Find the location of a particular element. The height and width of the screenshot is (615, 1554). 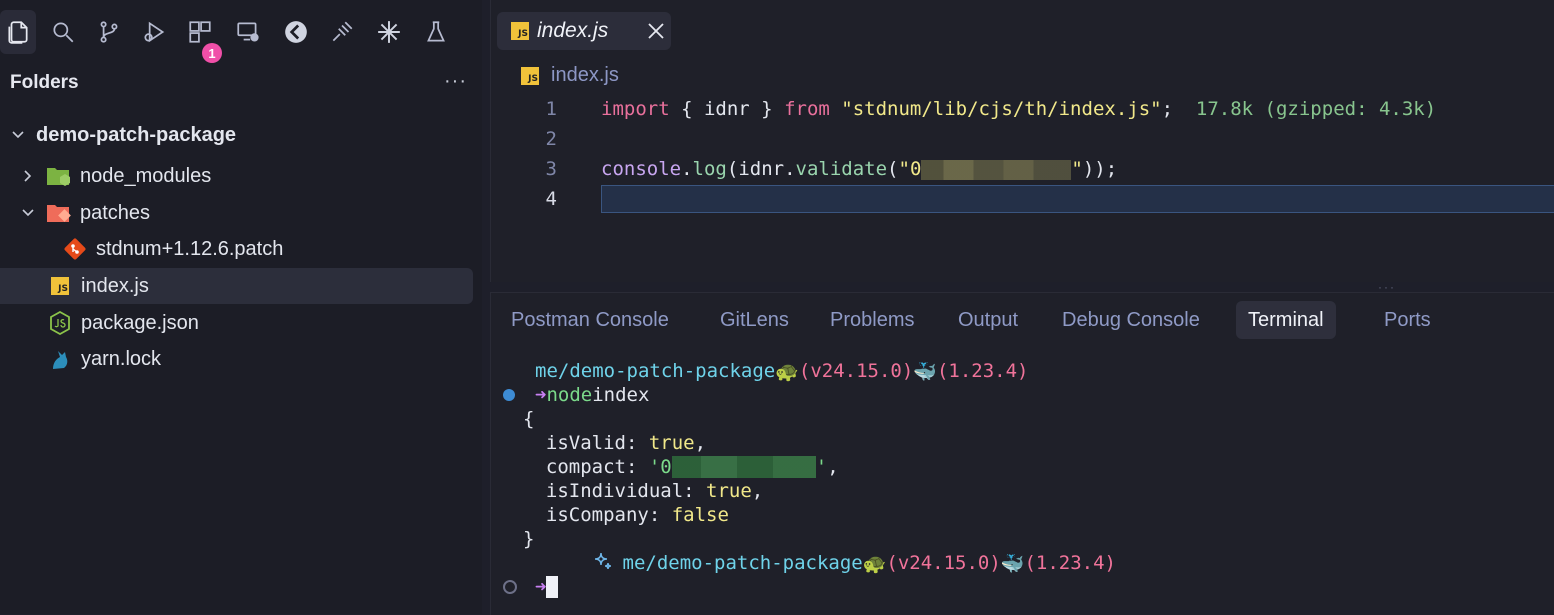

editor-tab-index-js: JS index.js is located at coordinates (584, 31).